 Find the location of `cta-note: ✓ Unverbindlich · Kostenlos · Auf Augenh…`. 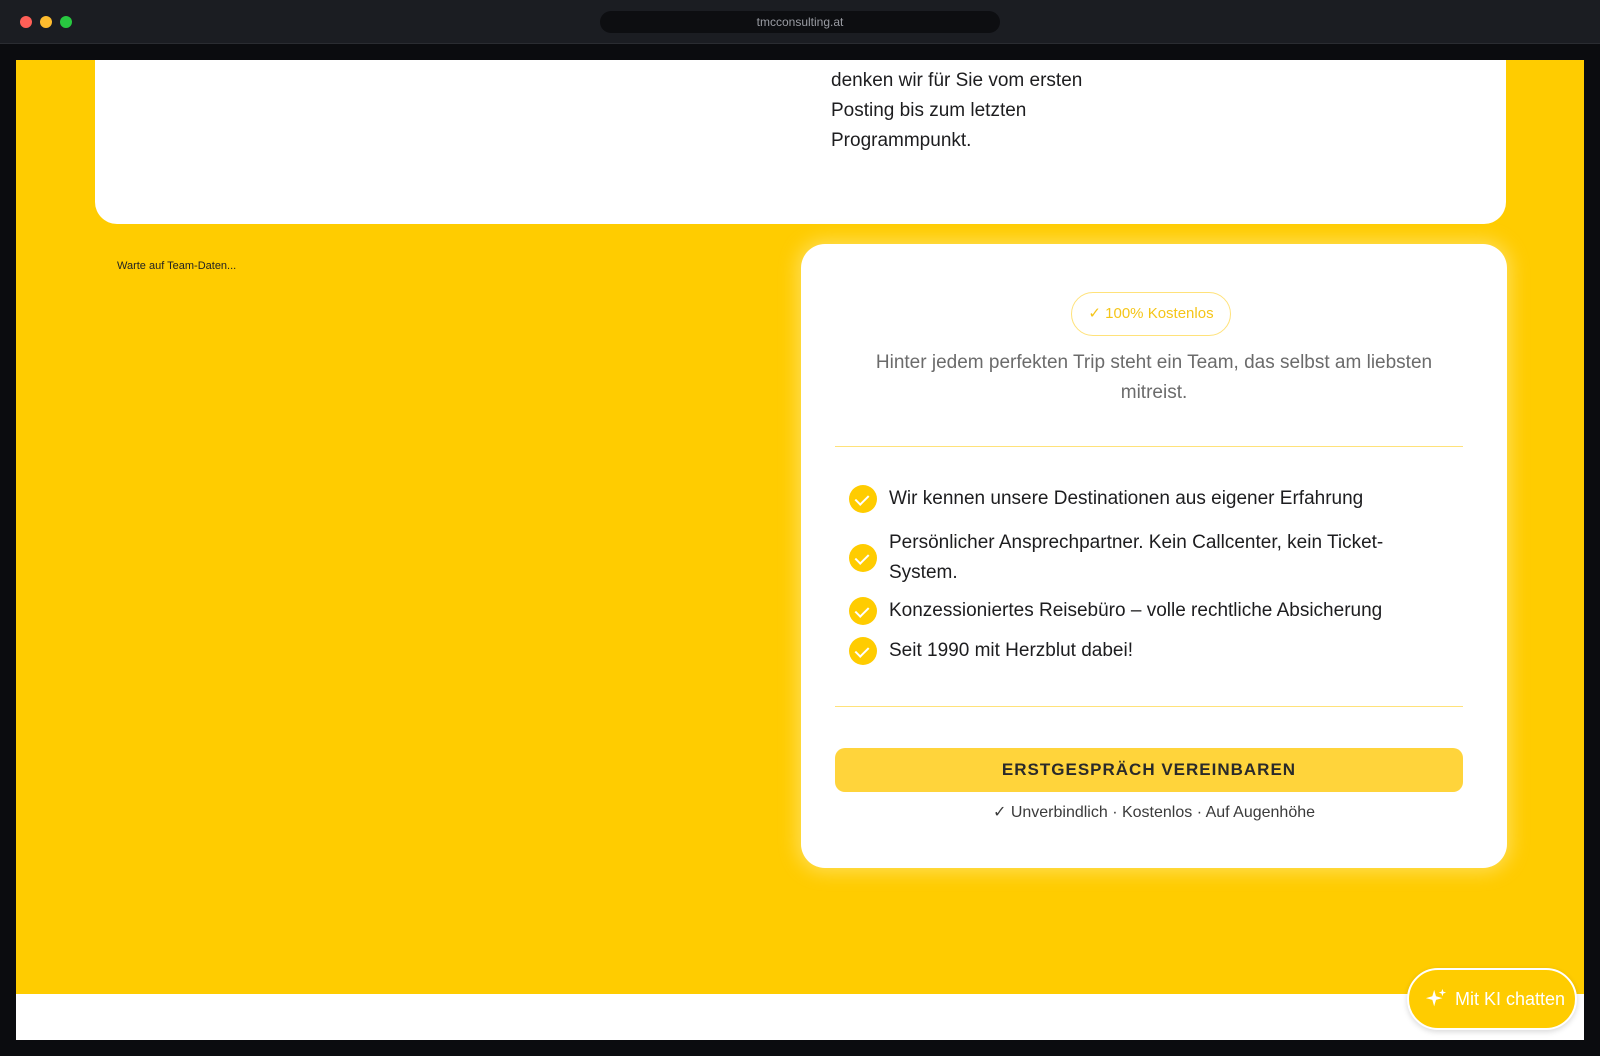

cta-note: ✓ Unverbindlich · Kostenlos · Auf Augenh… is located at coordinates (1154, 812).